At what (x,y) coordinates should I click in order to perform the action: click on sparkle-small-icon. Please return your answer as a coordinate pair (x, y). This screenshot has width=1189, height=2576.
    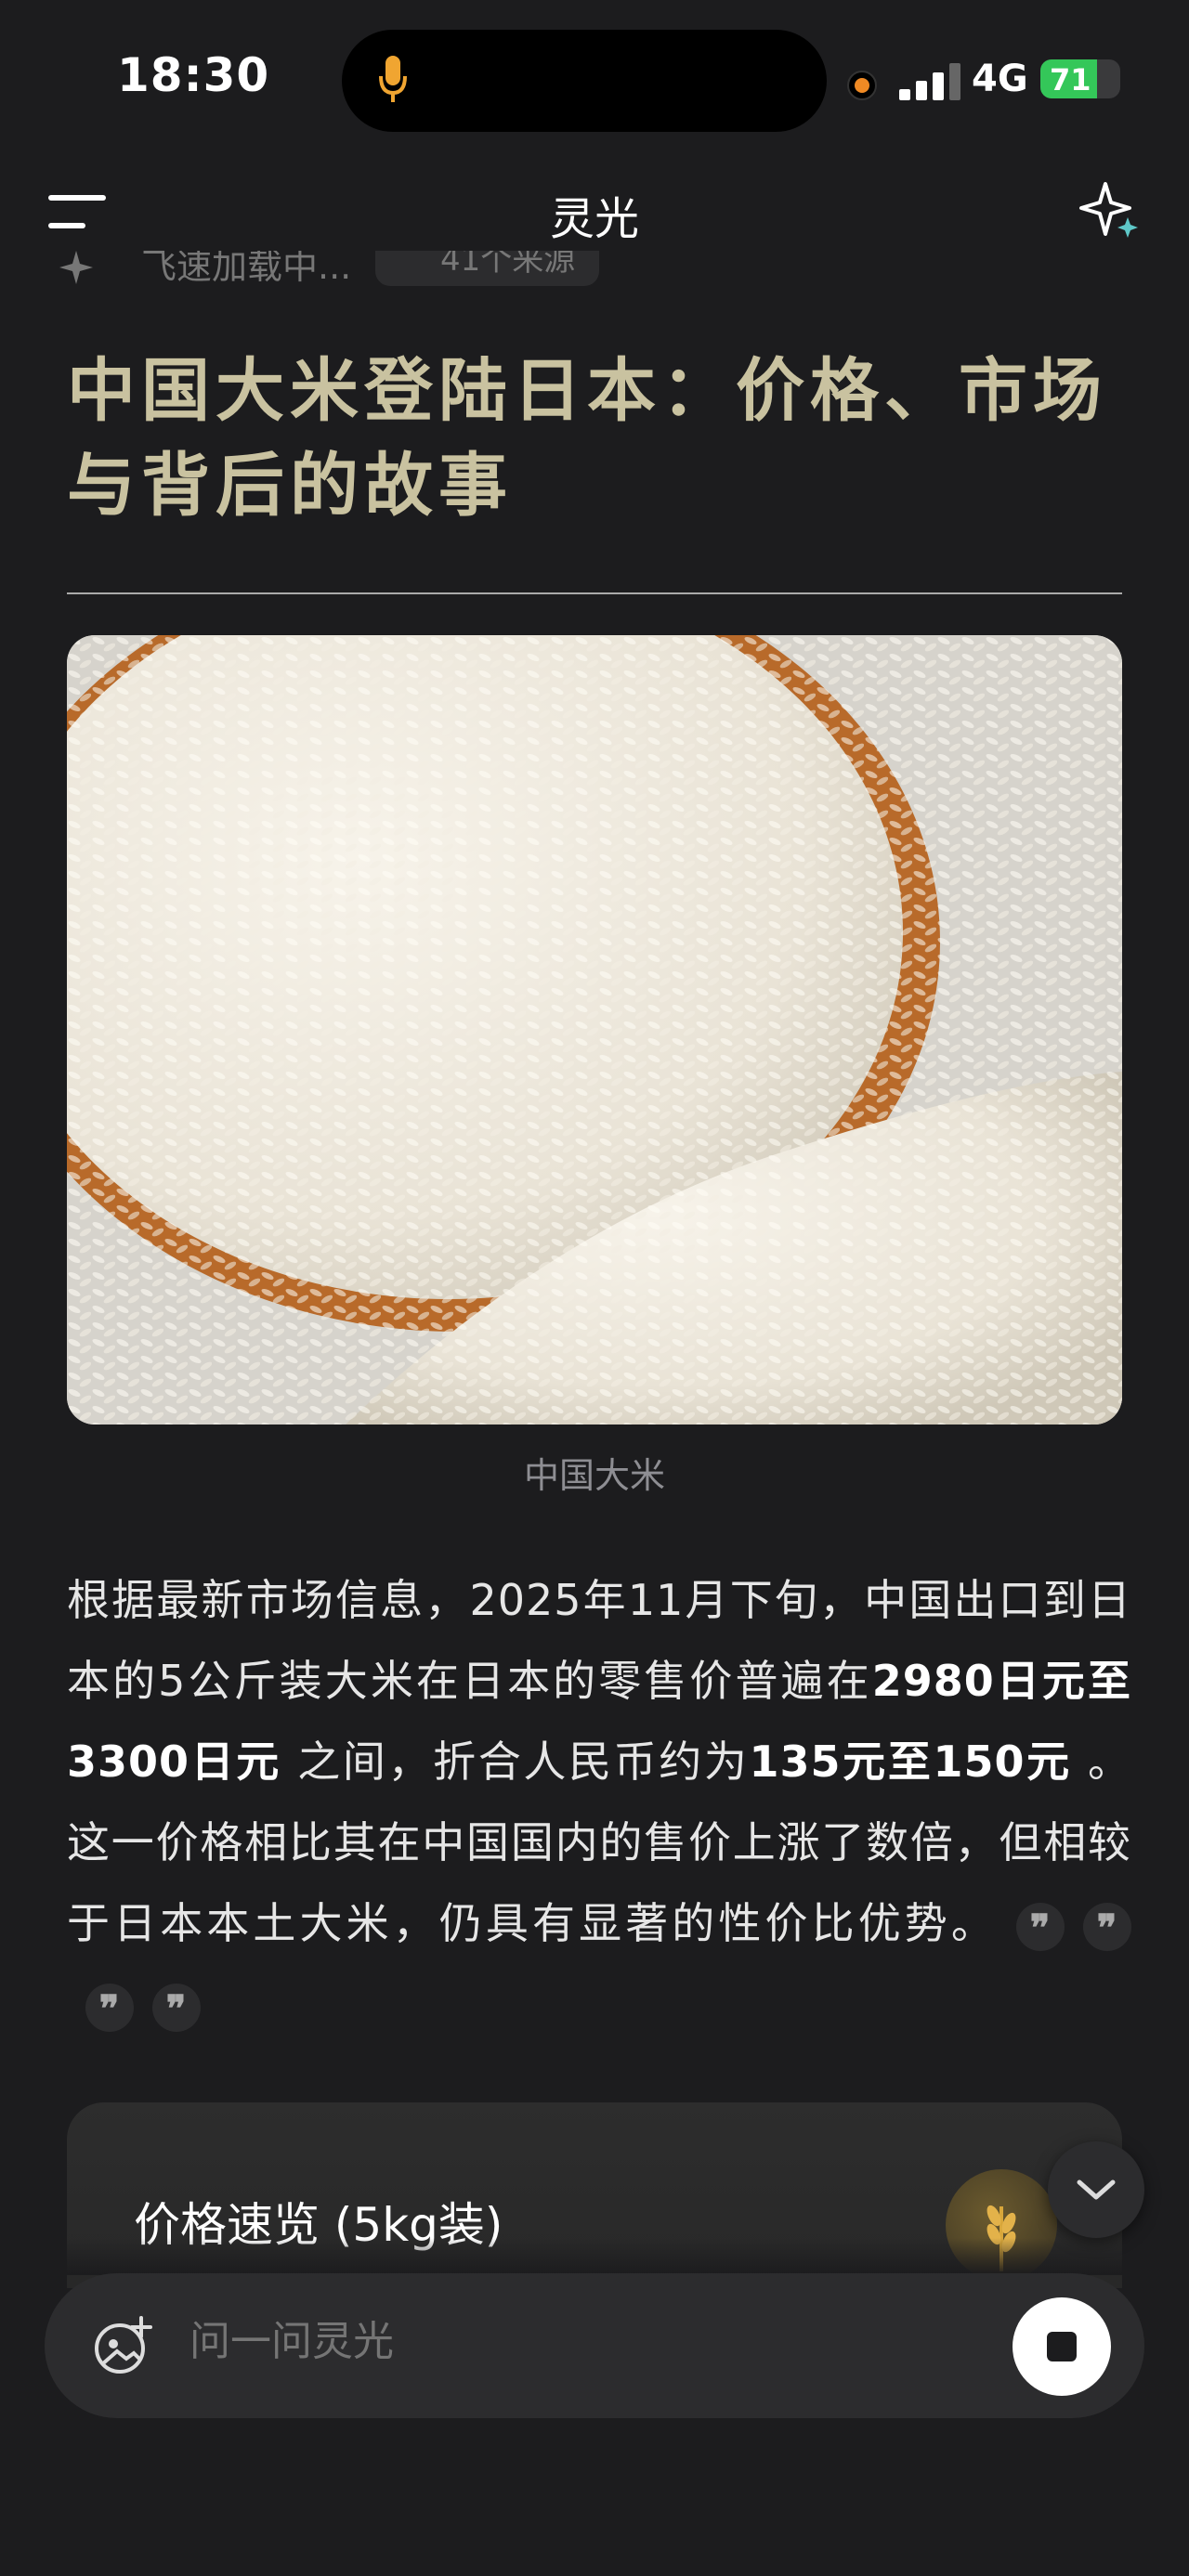
    Looking at the image, I should click on (76, 267).